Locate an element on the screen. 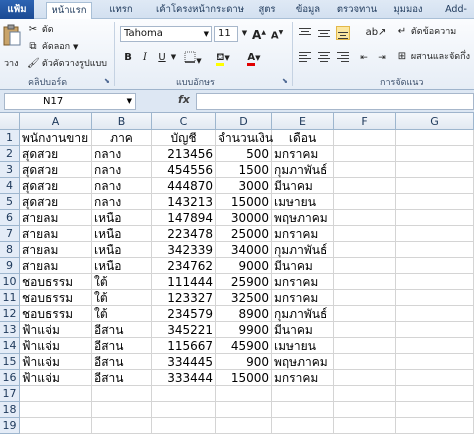 Image resolution: width=474 pixels, height=445 pixels. tab-review: ตรวจทาน is located at coordinates (357, 10).